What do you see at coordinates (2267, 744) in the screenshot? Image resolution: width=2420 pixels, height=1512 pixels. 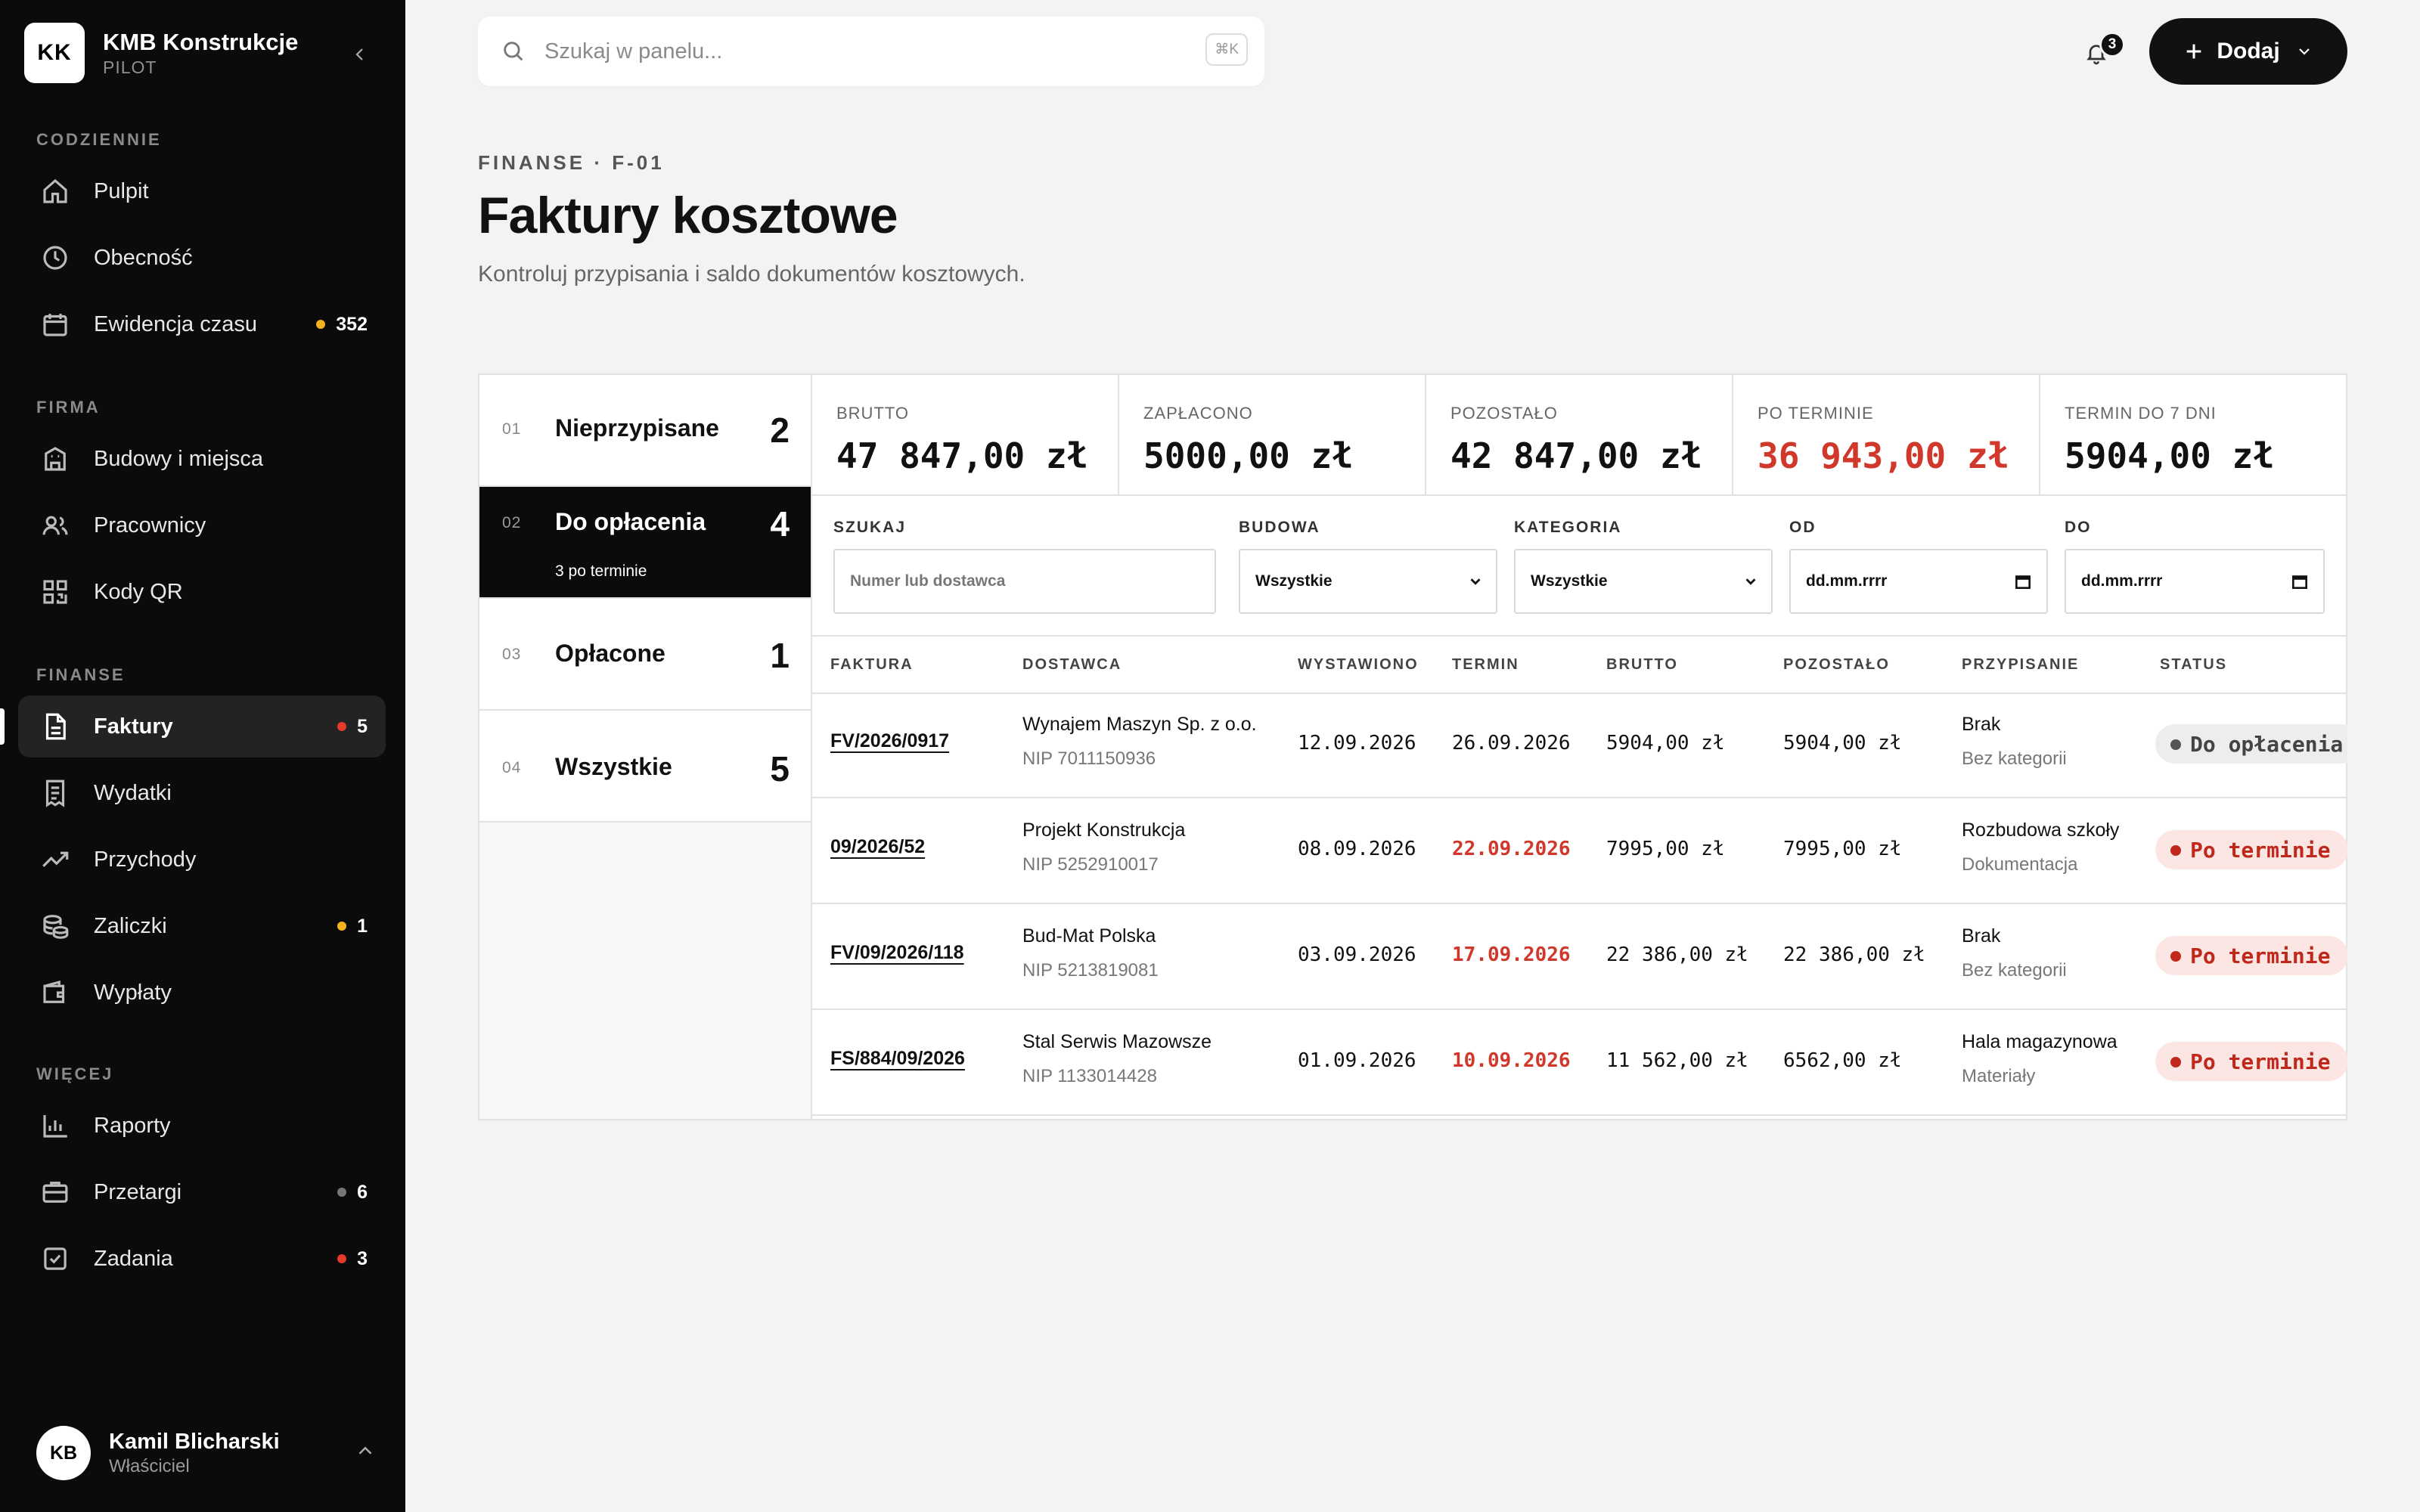 I see `status-label: Do opłacenia` at bounding box center [2267, 744].